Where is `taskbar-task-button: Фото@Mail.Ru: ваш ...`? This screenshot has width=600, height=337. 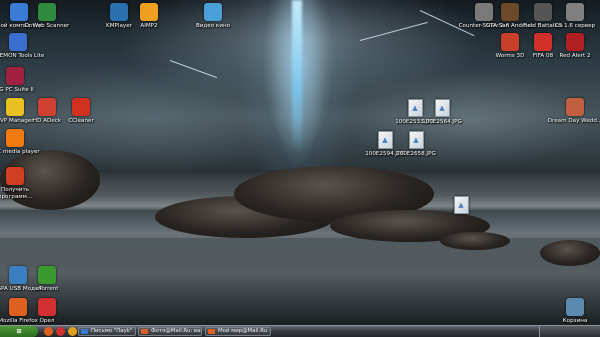
taskbar-task-button: Фото@Mail.Ru: ваш ... is located at coordinates (170, 331).